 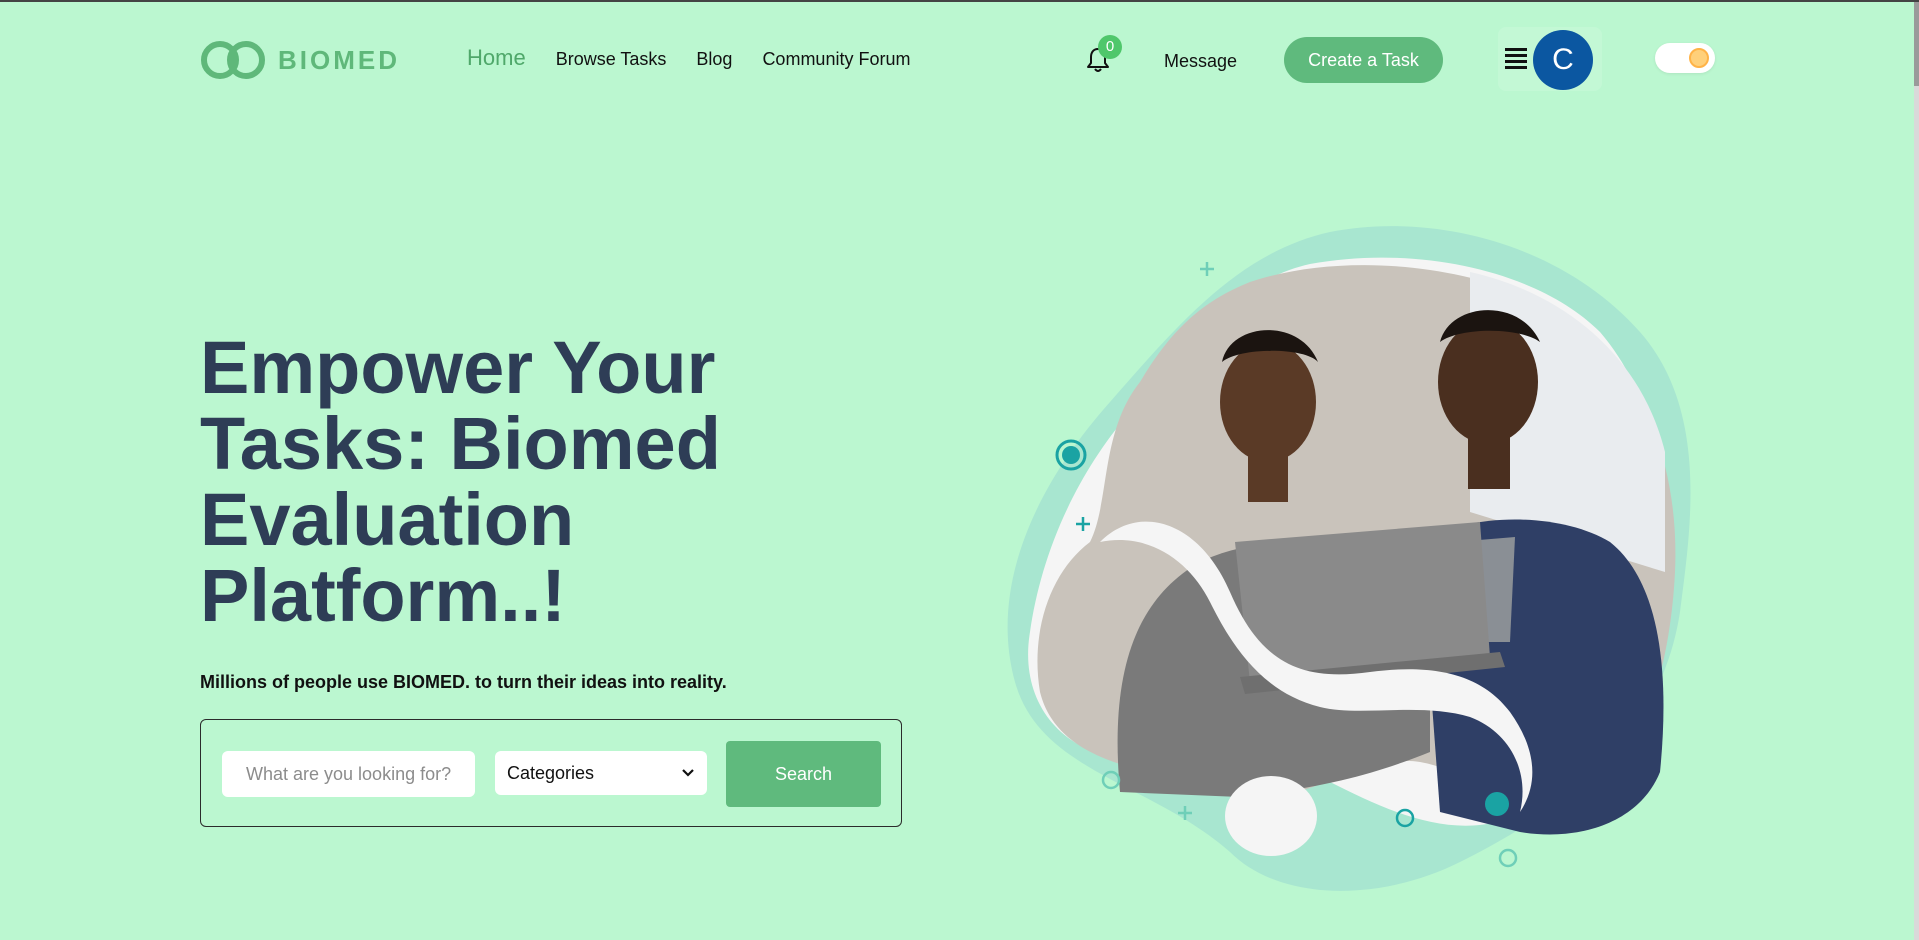 What do you see at coordinates (1508, 858) in the screenshot?
I see `decor-ring` at bounding box center [1508, 858].